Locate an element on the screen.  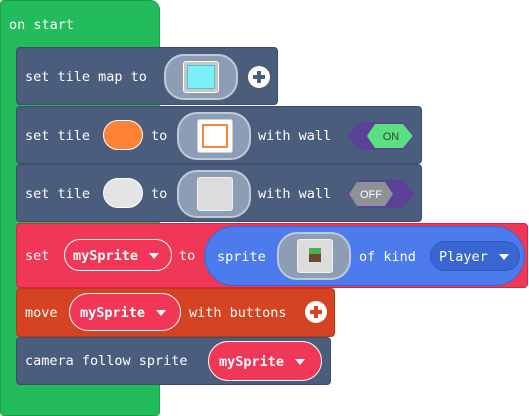
sprite-label: sprite is located at coordinates (241, 257).